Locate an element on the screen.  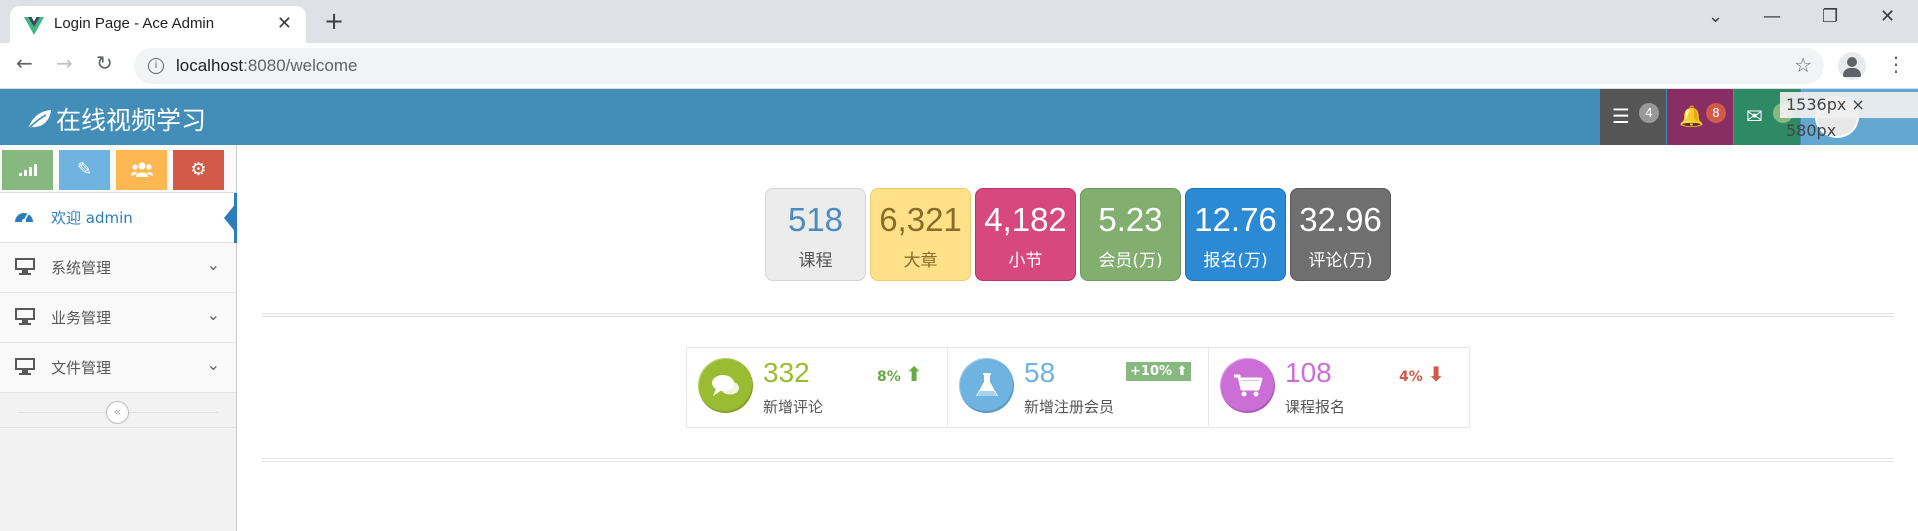
stat-box-comments: 32.96 评论(万) is located at coordinates (1340, 234).